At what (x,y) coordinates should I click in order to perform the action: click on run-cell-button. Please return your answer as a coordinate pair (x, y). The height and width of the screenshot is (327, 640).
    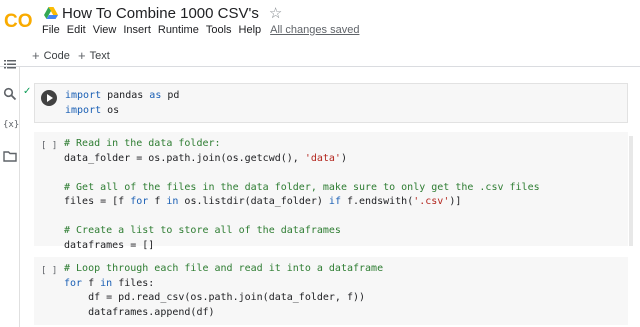
    Looking at the image, I should click on (49, 98).